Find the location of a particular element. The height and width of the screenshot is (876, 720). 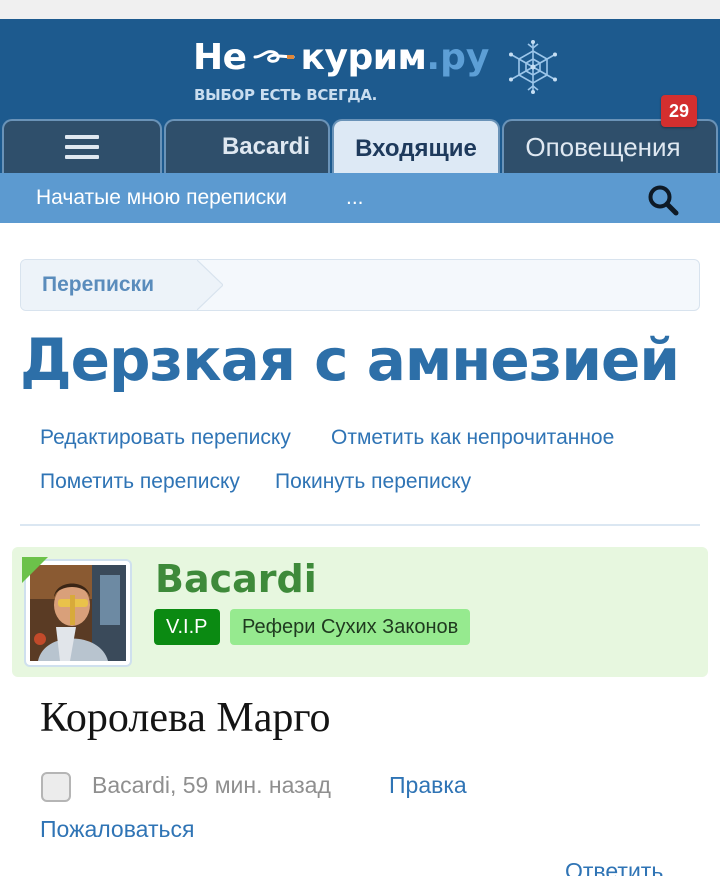

search-icon is located at coordinates (663, 200).